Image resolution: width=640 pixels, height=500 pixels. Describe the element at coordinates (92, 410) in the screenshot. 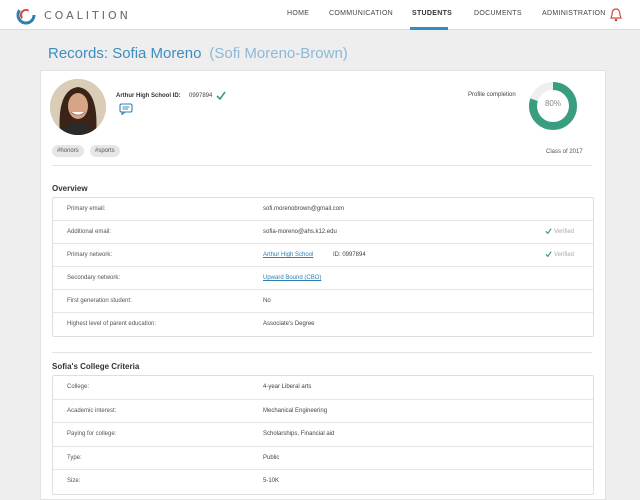

I see `row-label: Academic interest:` at that location.